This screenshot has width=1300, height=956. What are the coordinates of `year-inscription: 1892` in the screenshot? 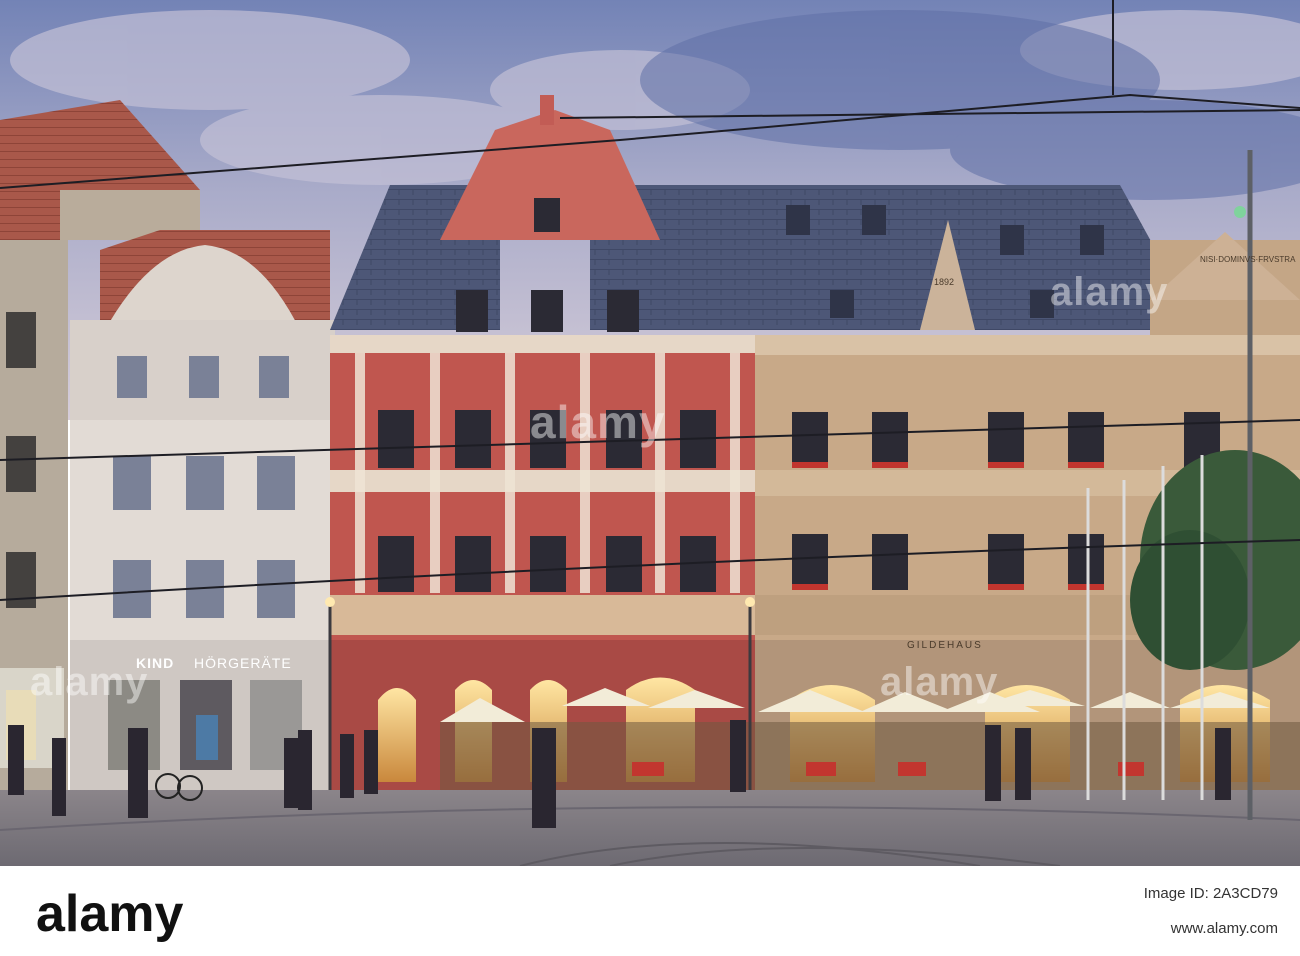 It's located at (944, 282).